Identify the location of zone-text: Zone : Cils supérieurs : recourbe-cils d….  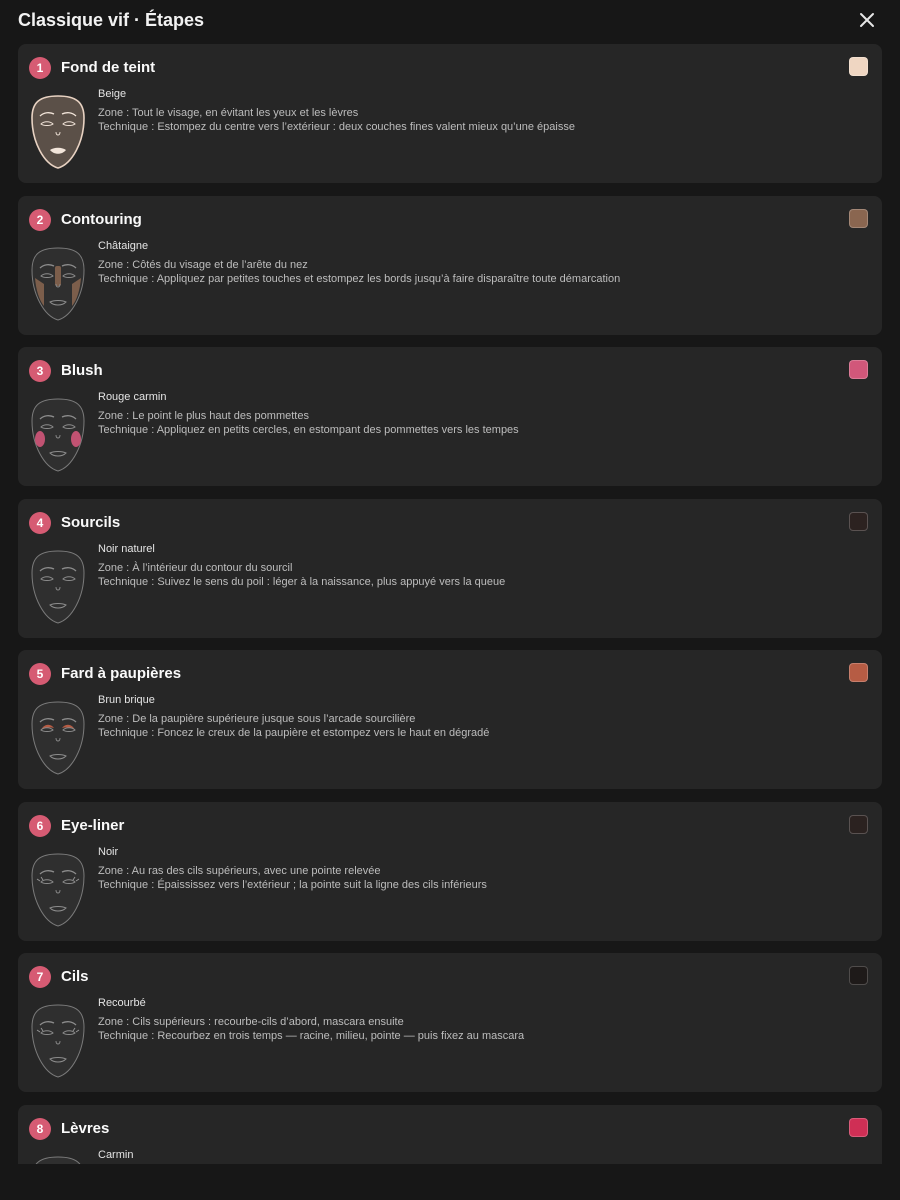
(251, 1022).